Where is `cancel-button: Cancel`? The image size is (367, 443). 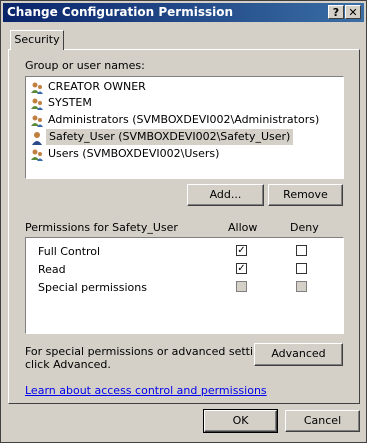 cancel-button: Cancel is located at coordinates (322, 421).